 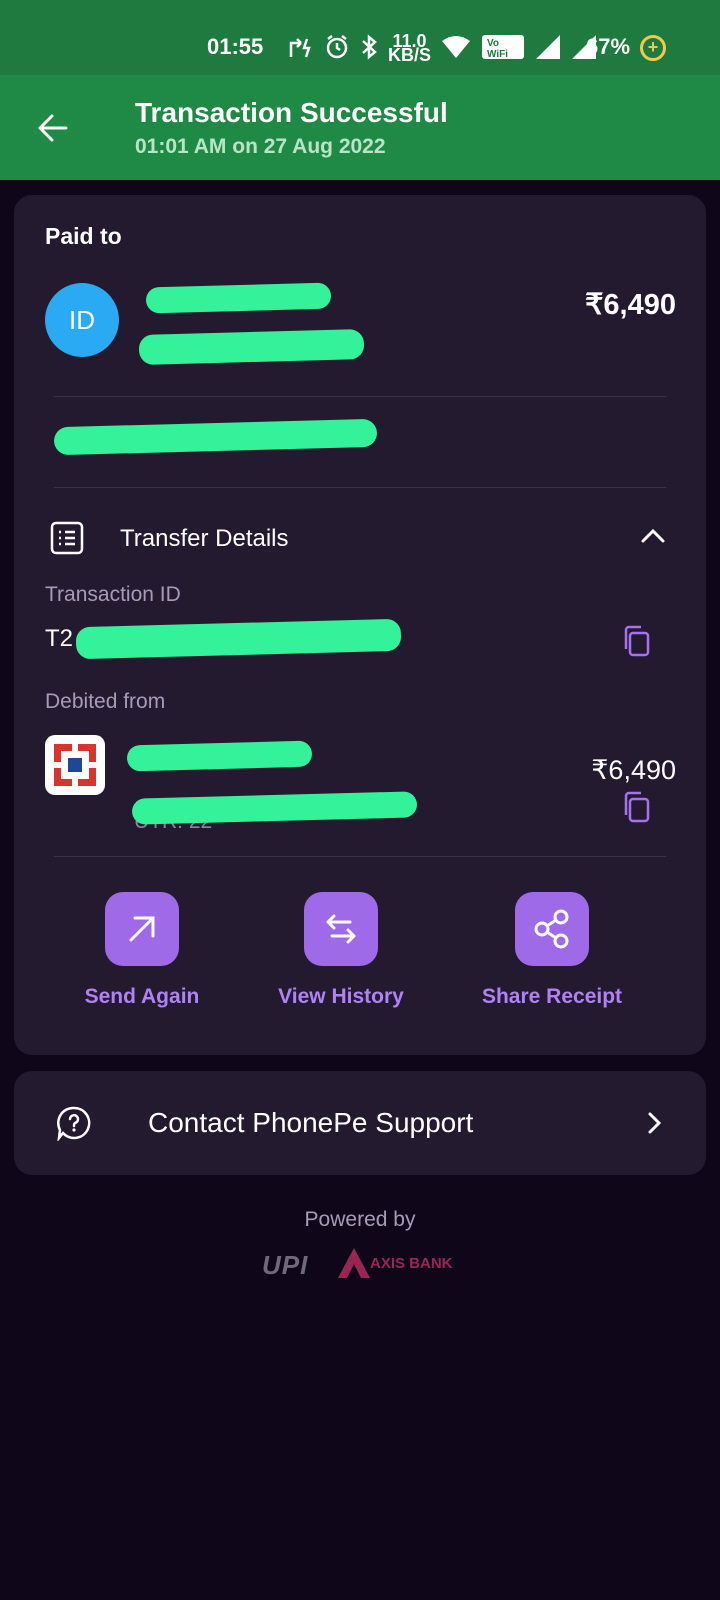 What do you see at coordinates (410, 54) in the screenshot?
I see `net-speed-unit: KB/S` at bounding box center [410, 54].